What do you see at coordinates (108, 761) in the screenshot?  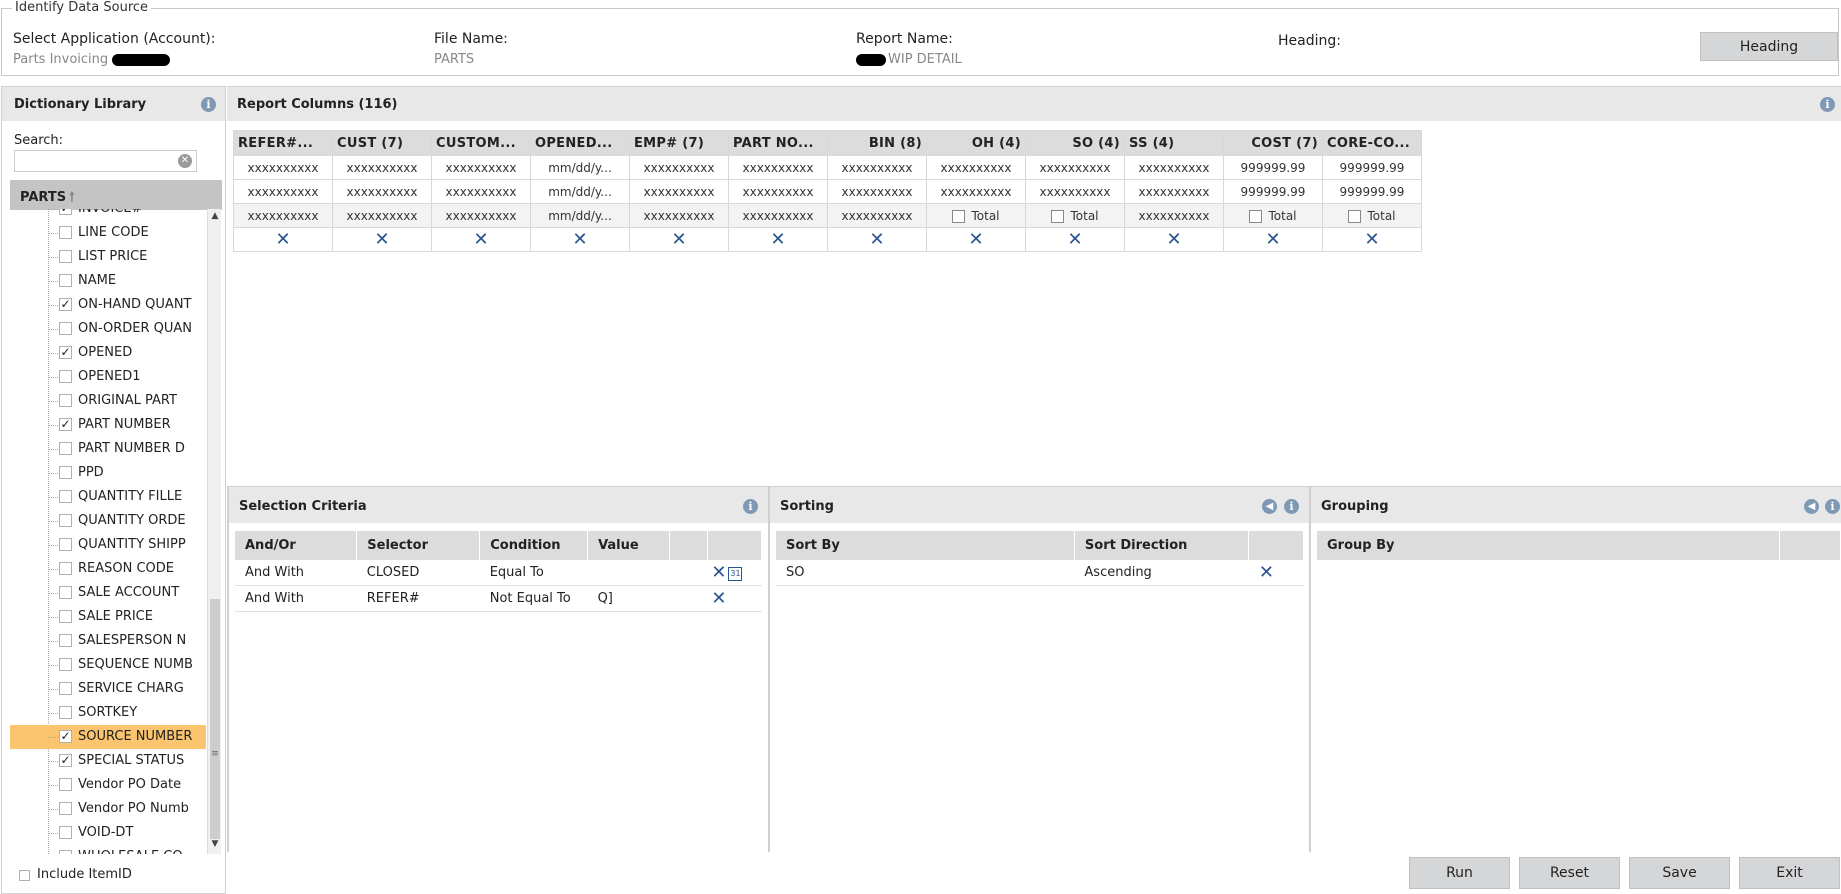 I see `tree-item: ✓ SPECIAL STATUS` at bounding box center [108, 761].